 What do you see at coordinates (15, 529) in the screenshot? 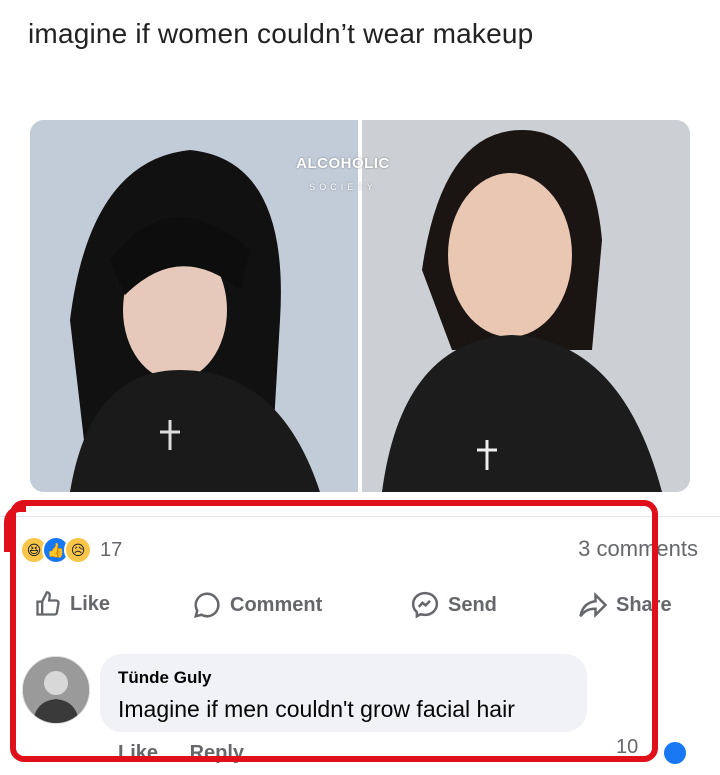
I see `highlight-annotation-corner` at bounding box center [15, 529].